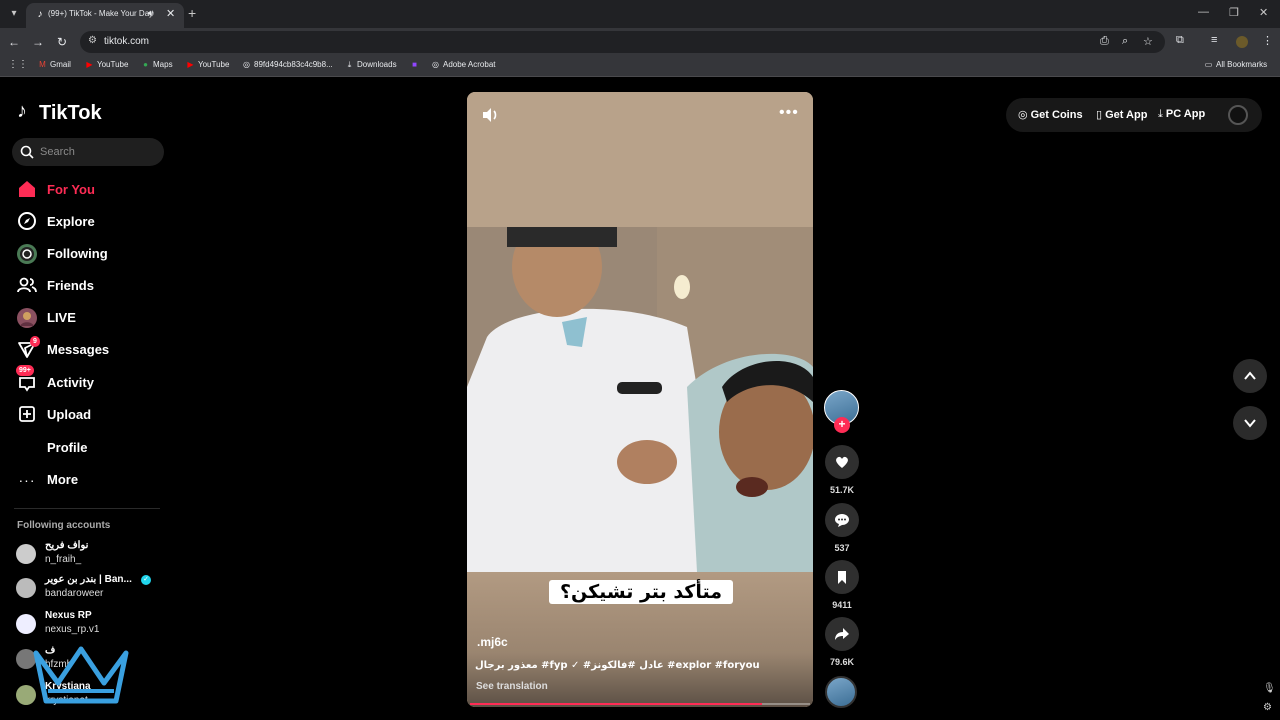 The image size is (1280, 720). I want to click on apps-grid-icon: ⋮⋮, so click(18, 64).